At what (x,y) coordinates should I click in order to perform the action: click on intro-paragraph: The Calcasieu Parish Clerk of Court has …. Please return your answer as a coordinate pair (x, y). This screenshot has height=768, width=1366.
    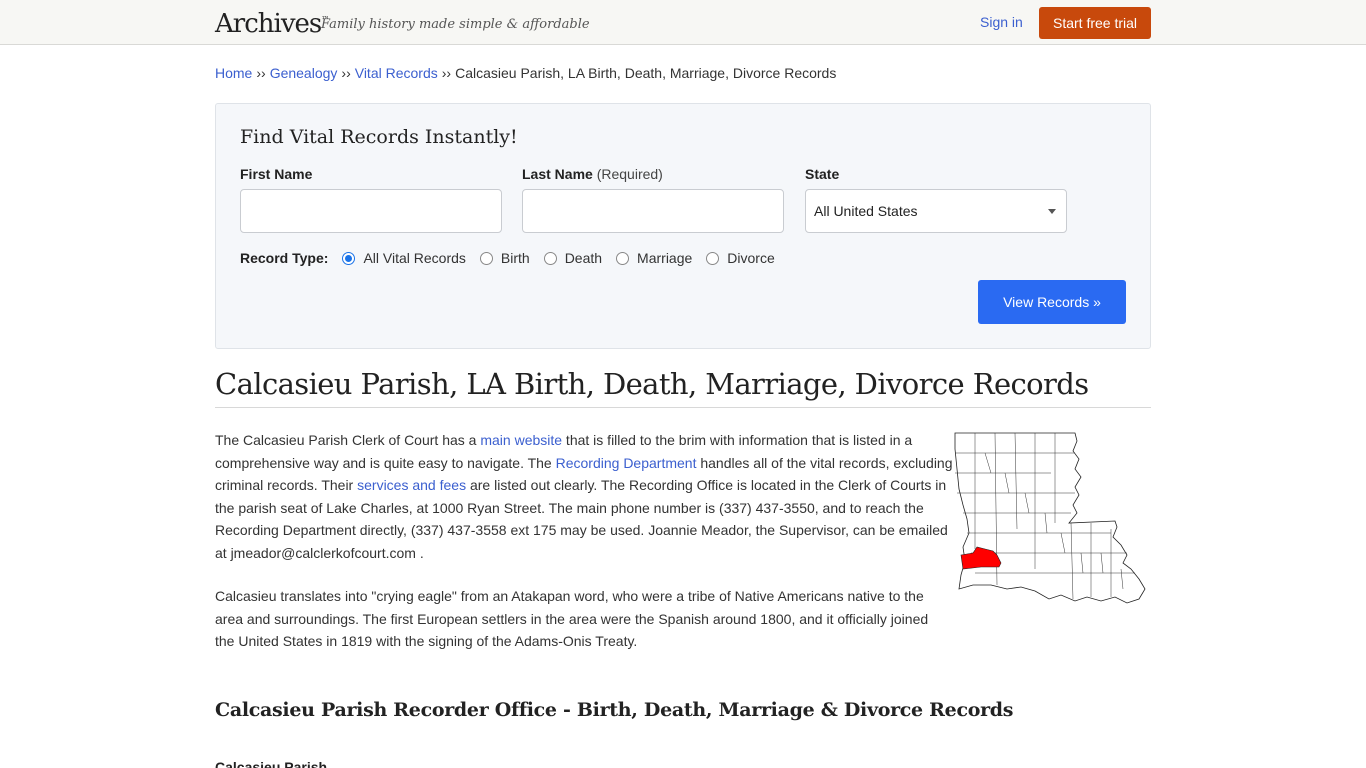
    Looking at the image, I should click on (585, 496).